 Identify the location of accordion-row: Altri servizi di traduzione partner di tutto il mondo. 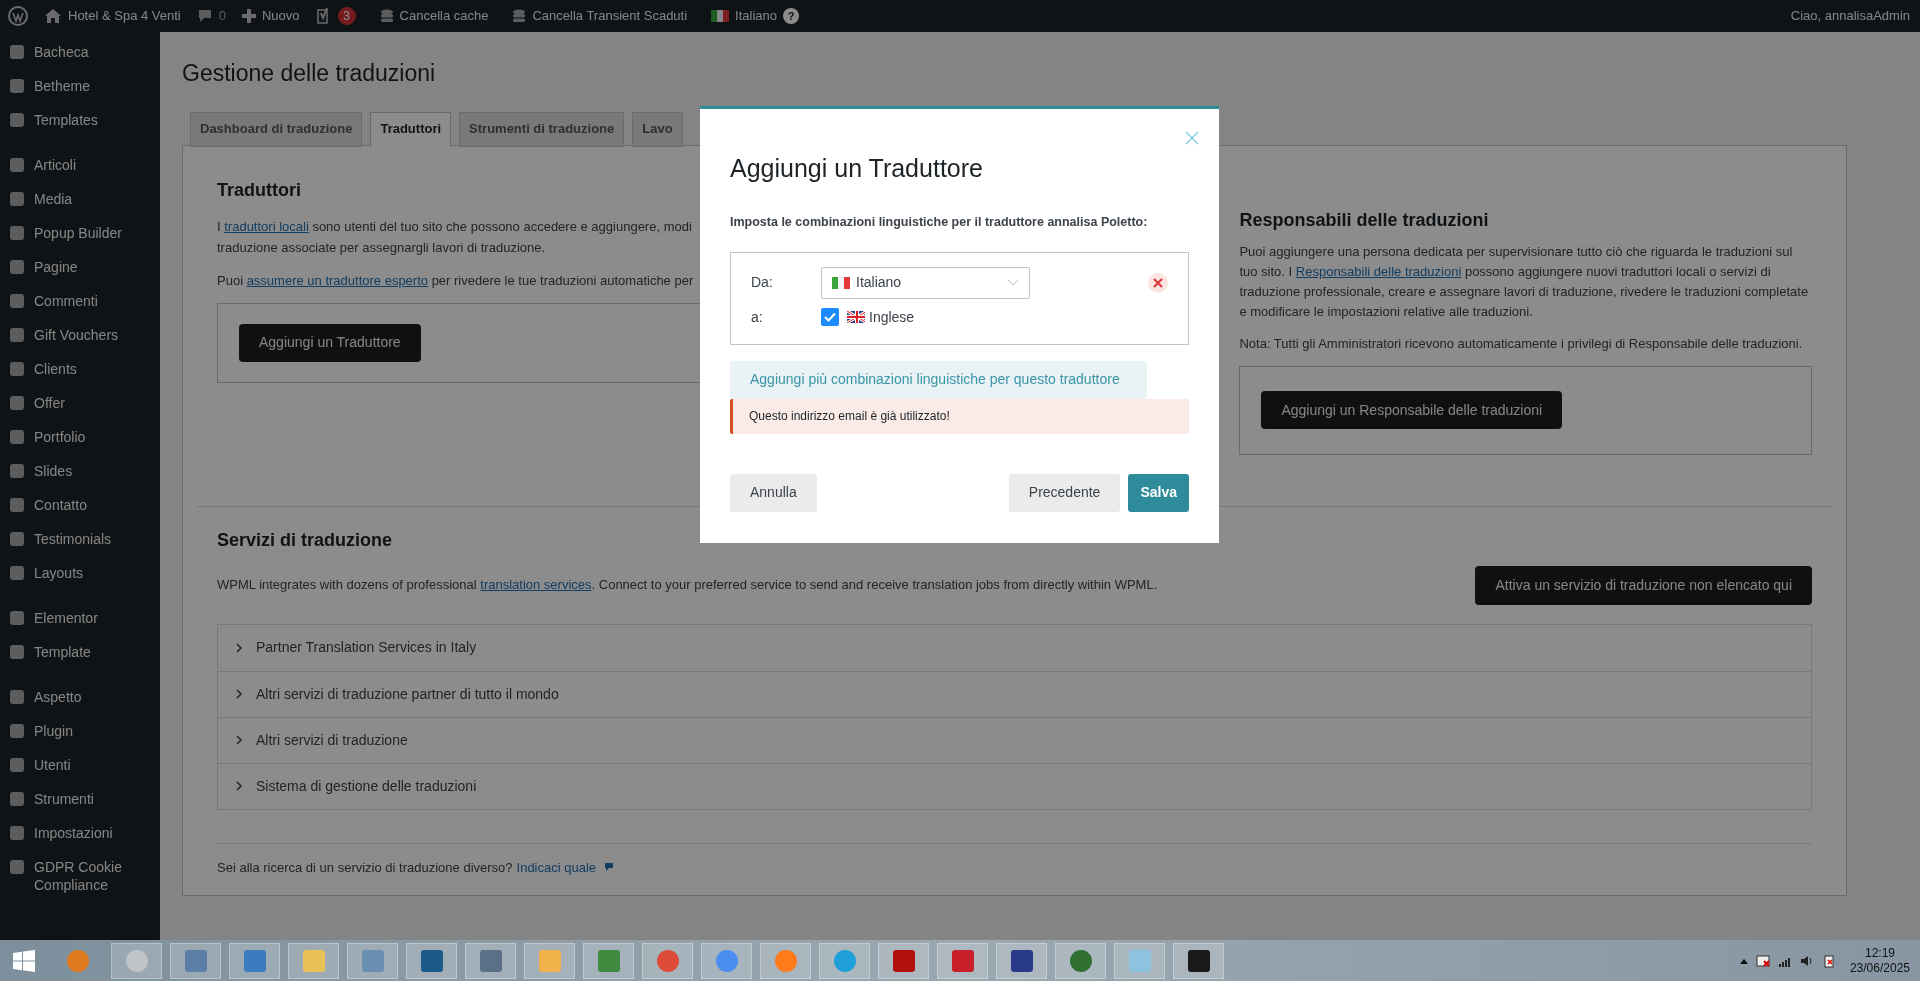
(1014, 693).